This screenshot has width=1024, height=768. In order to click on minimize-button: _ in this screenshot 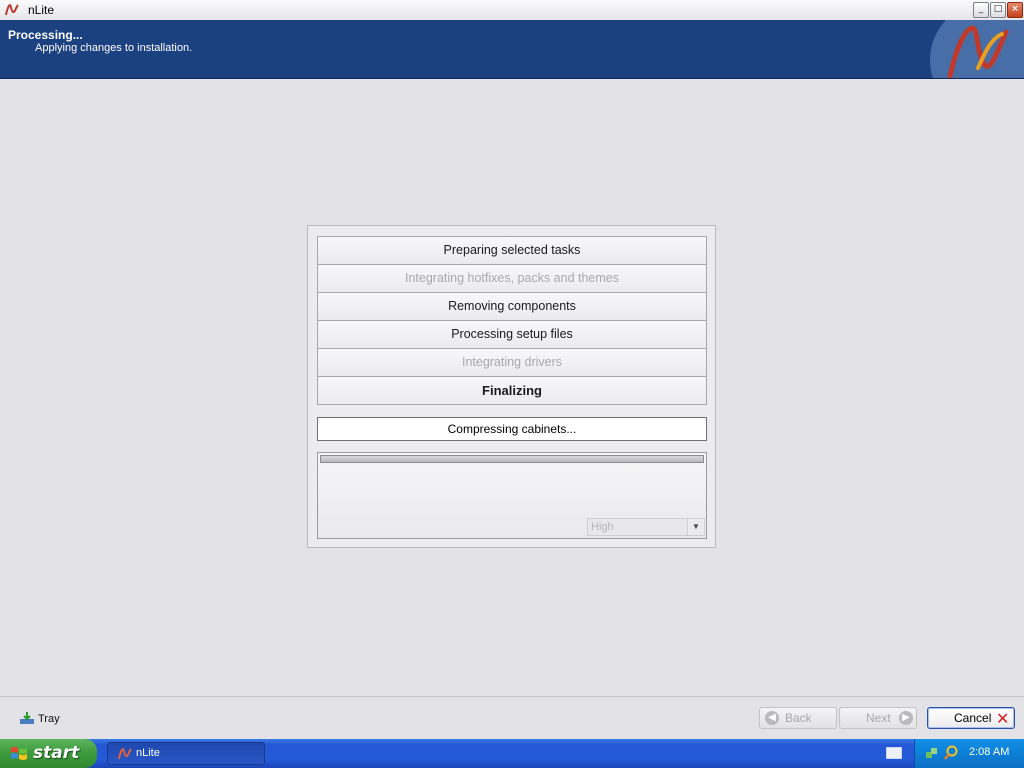, I will do `click(981, 10)`.